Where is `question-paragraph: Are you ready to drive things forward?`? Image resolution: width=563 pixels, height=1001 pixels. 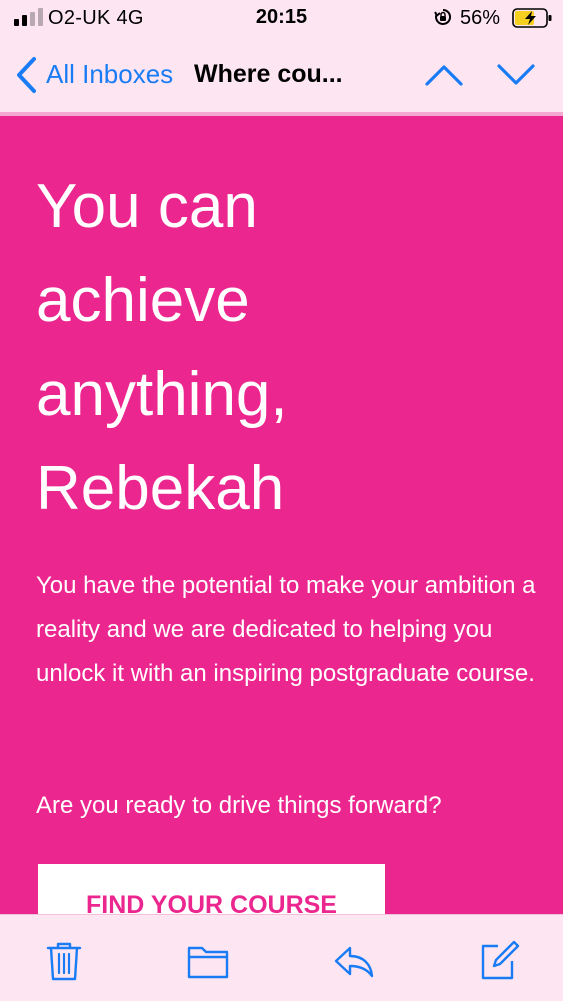
question-paragraph: Are you ready to drive things forward? is located at coordinates (239, 805).